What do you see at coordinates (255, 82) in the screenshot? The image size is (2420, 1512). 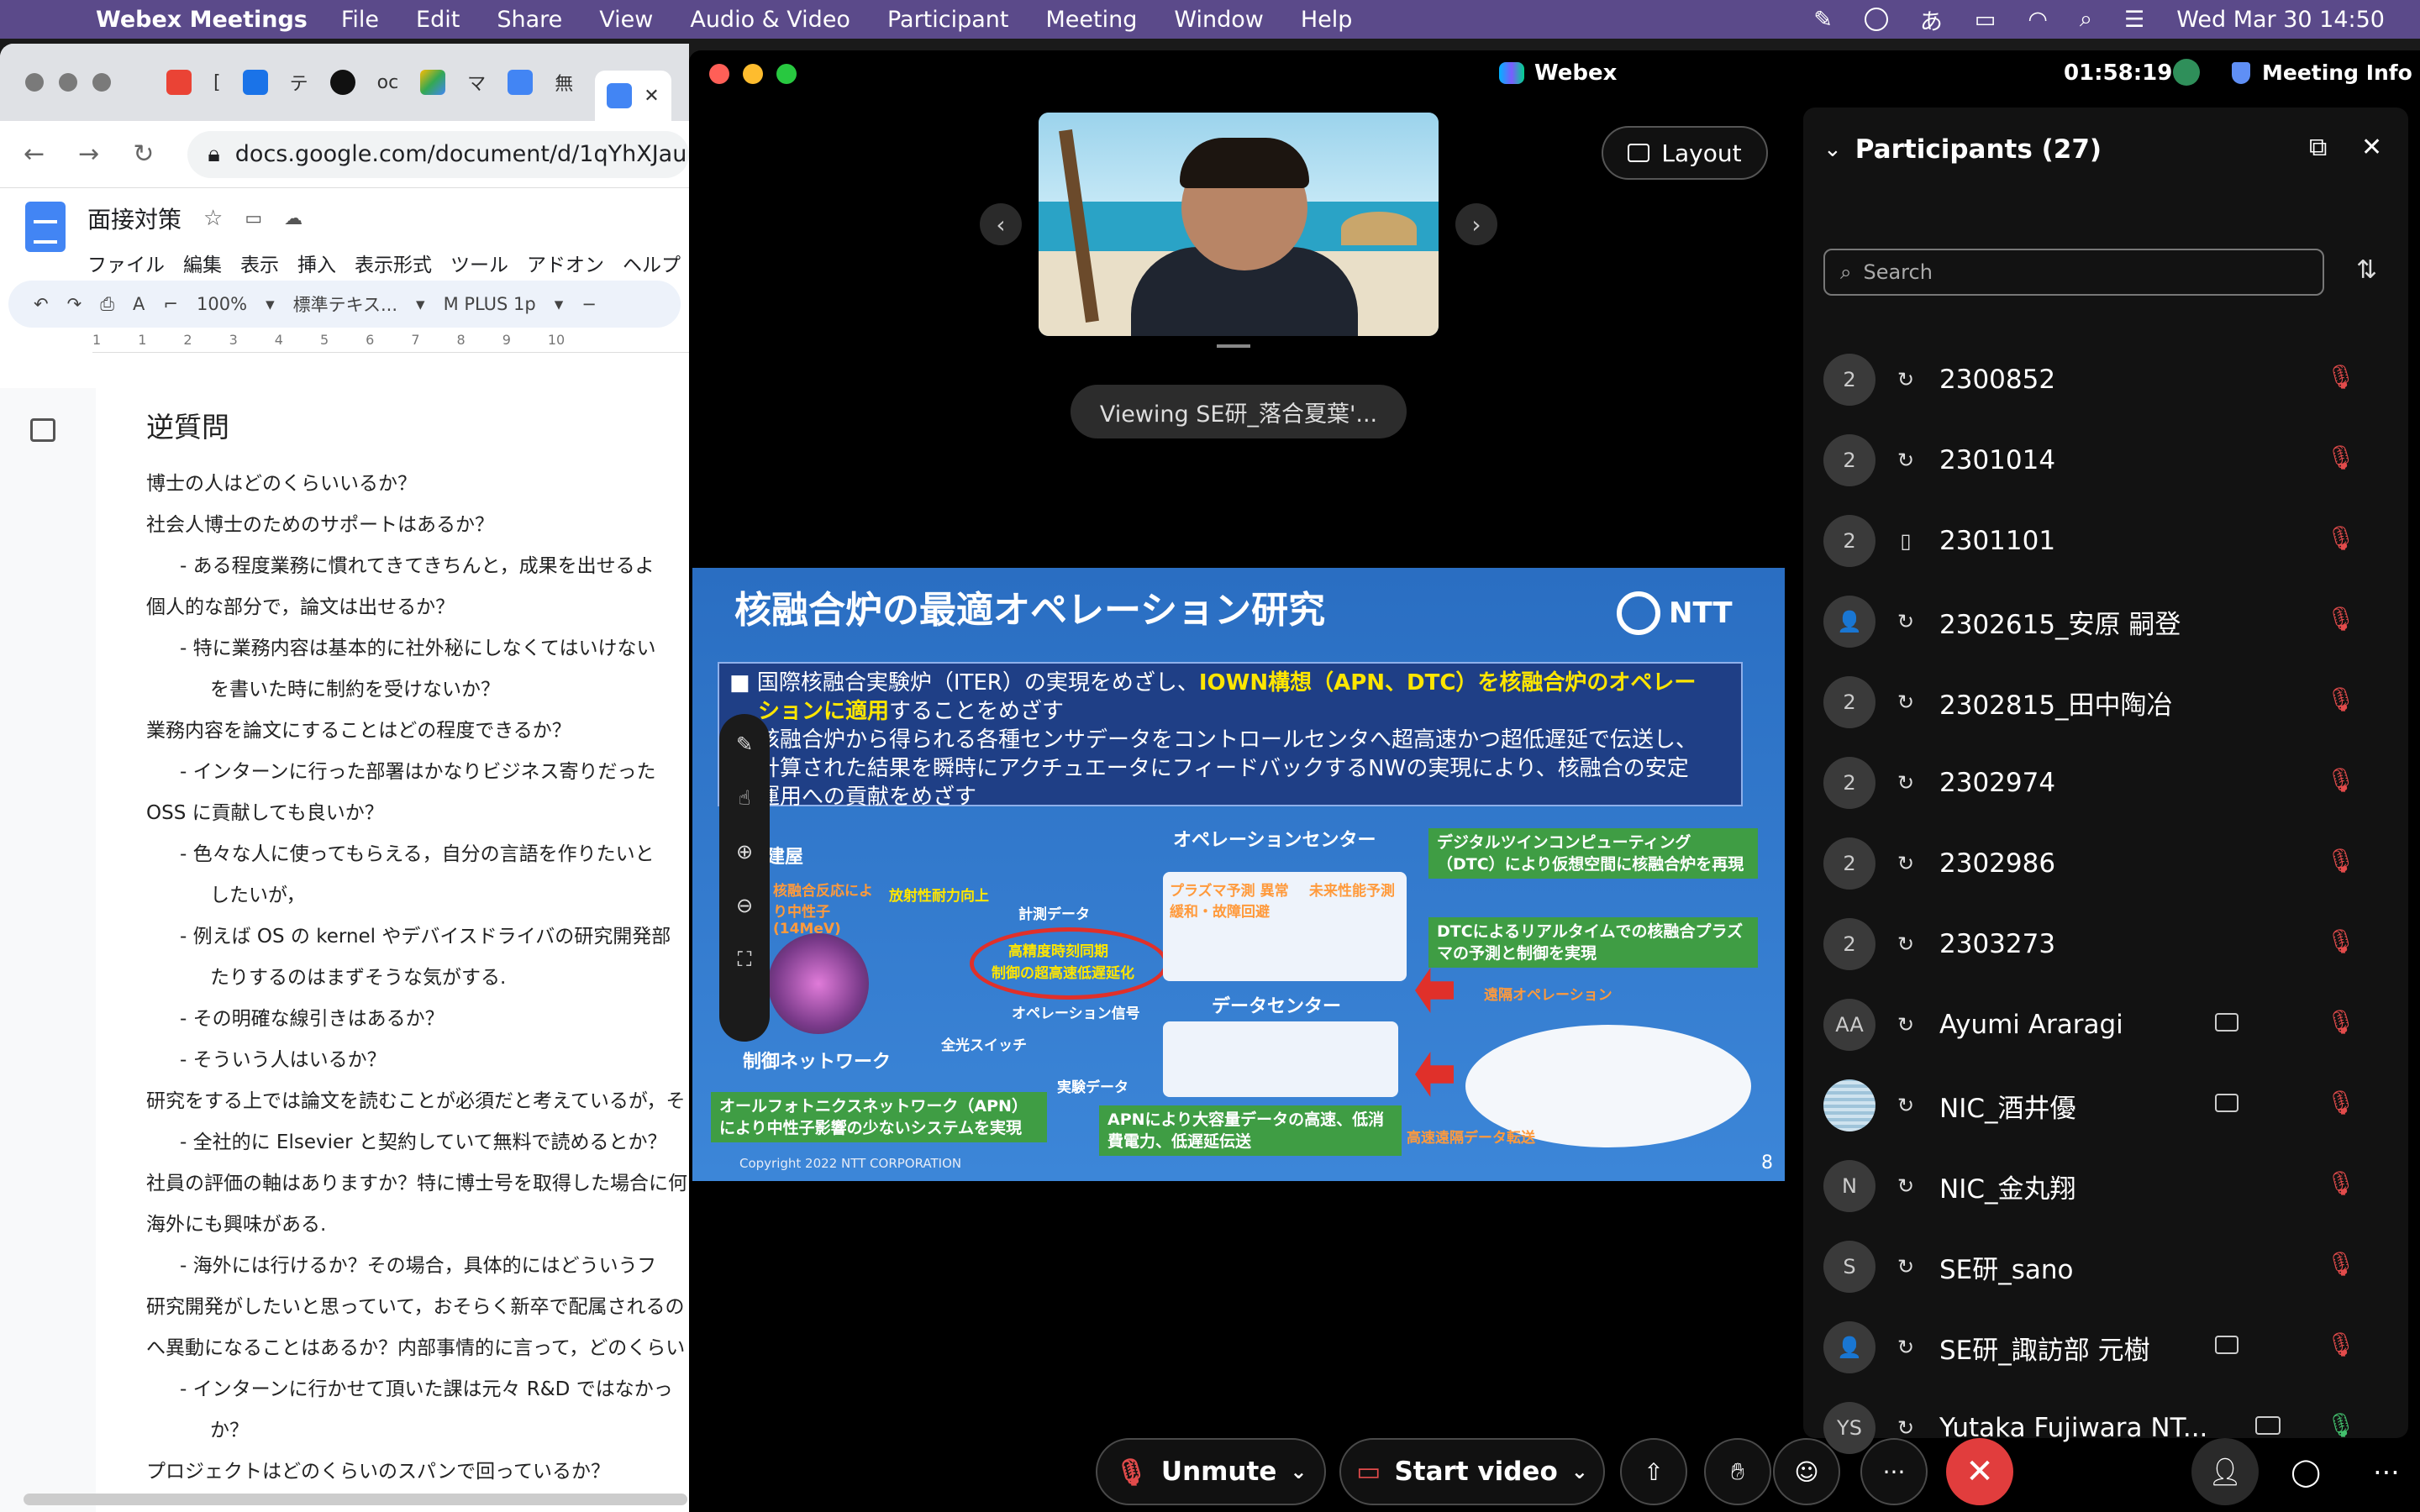 I see `tab-favicon` at bounding box center [255, 82].